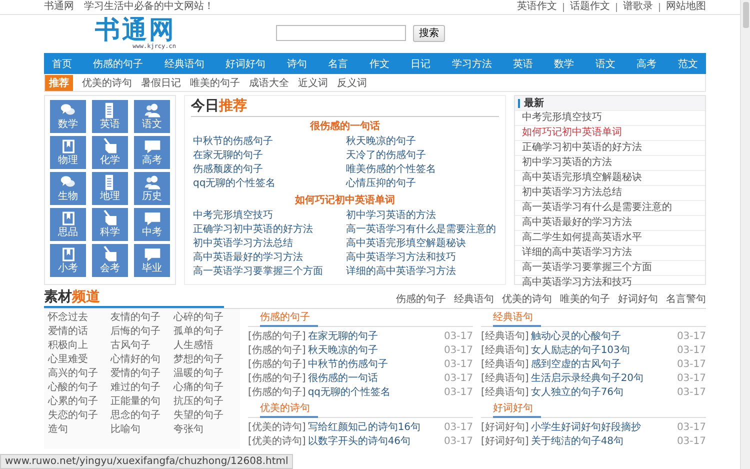 This screenshot has width=750, height=469. Describe the element at coordinates (610, 192) in the screenshot. I see `latest-link: 初中英语学习方法总结` at that location.